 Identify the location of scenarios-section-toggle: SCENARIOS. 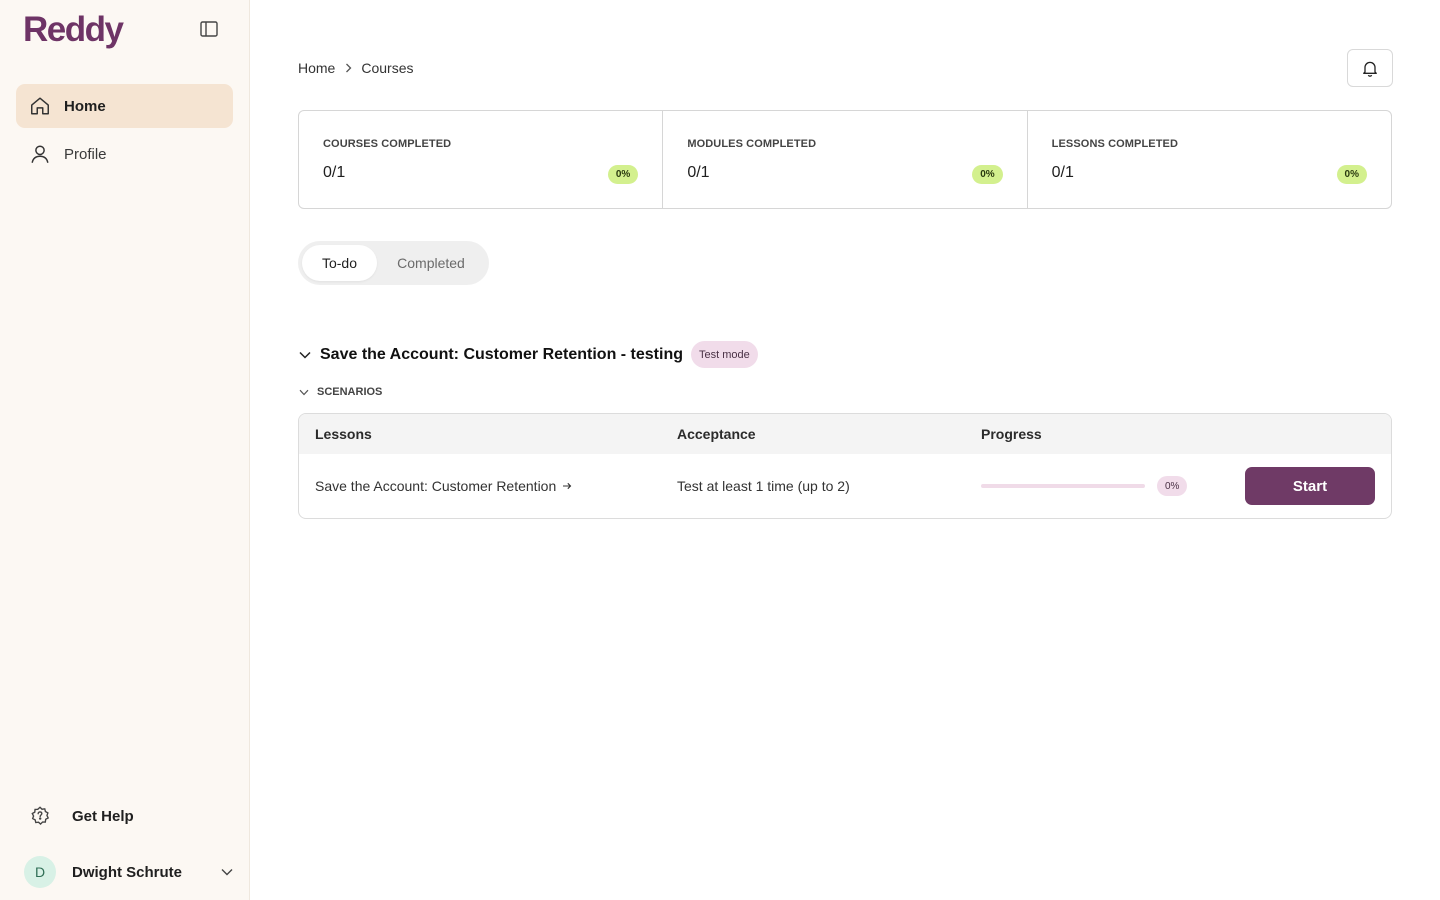
(340, 392).